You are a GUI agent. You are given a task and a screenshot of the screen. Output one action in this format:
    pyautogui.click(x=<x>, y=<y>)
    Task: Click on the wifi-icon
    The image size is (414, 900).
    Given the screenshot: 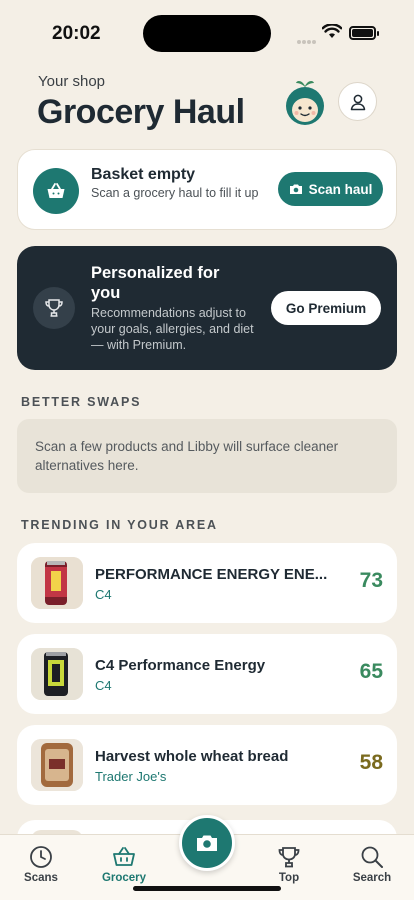 What is the action you would take?
    pyautogui.click(x=332, y=31)
    